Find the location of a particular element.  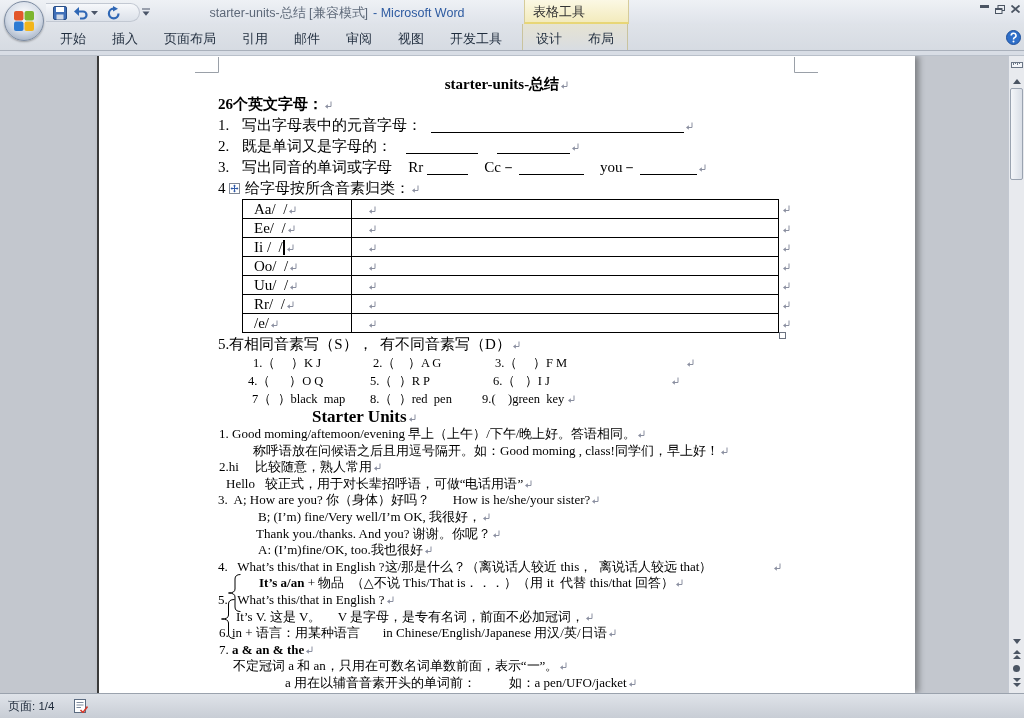

scroll-thumb is located at coordinates (1016, 134).